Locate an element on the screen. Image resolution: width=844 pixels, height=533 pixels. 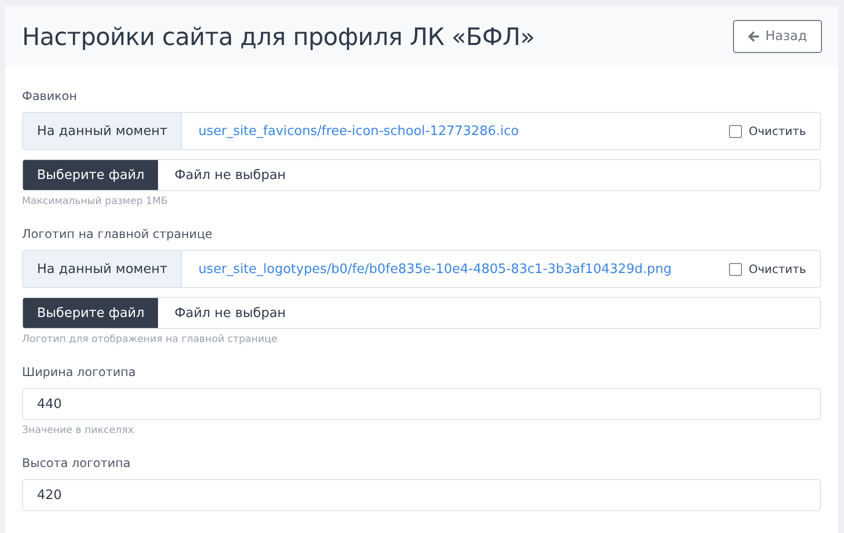
field-label: Ширина логотипа is located at coordinates (79, 372).